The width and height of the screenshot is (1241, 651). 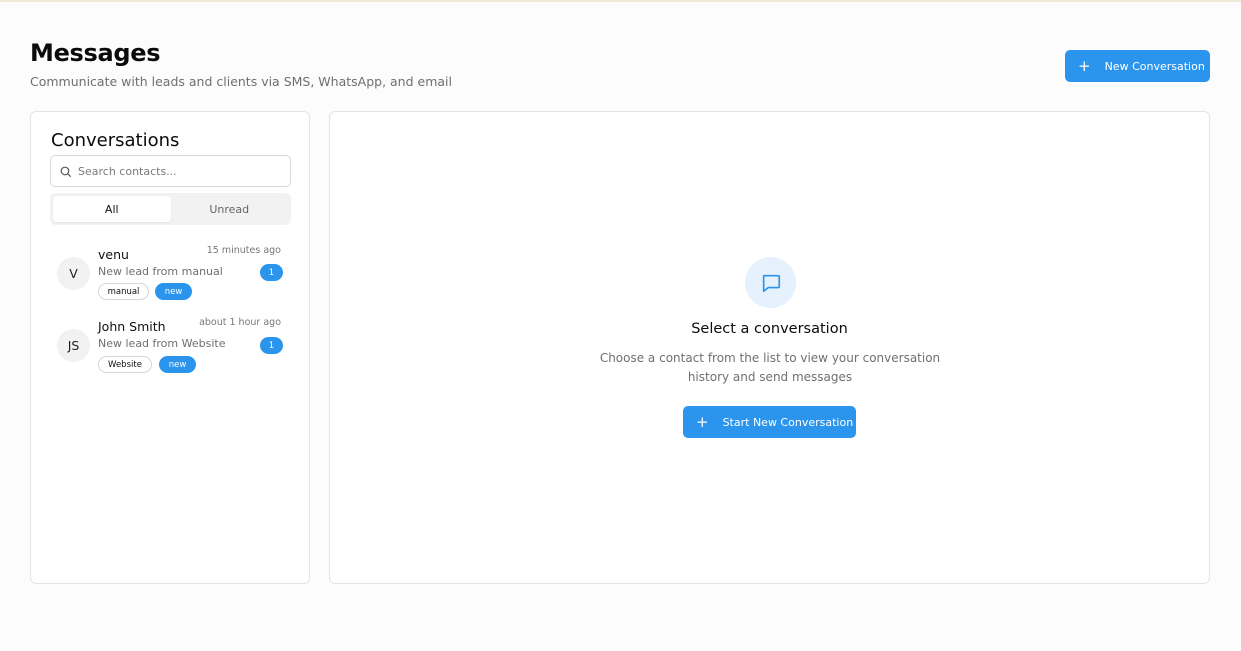 I want to click on avatar: V, so click(x=73, y=273).